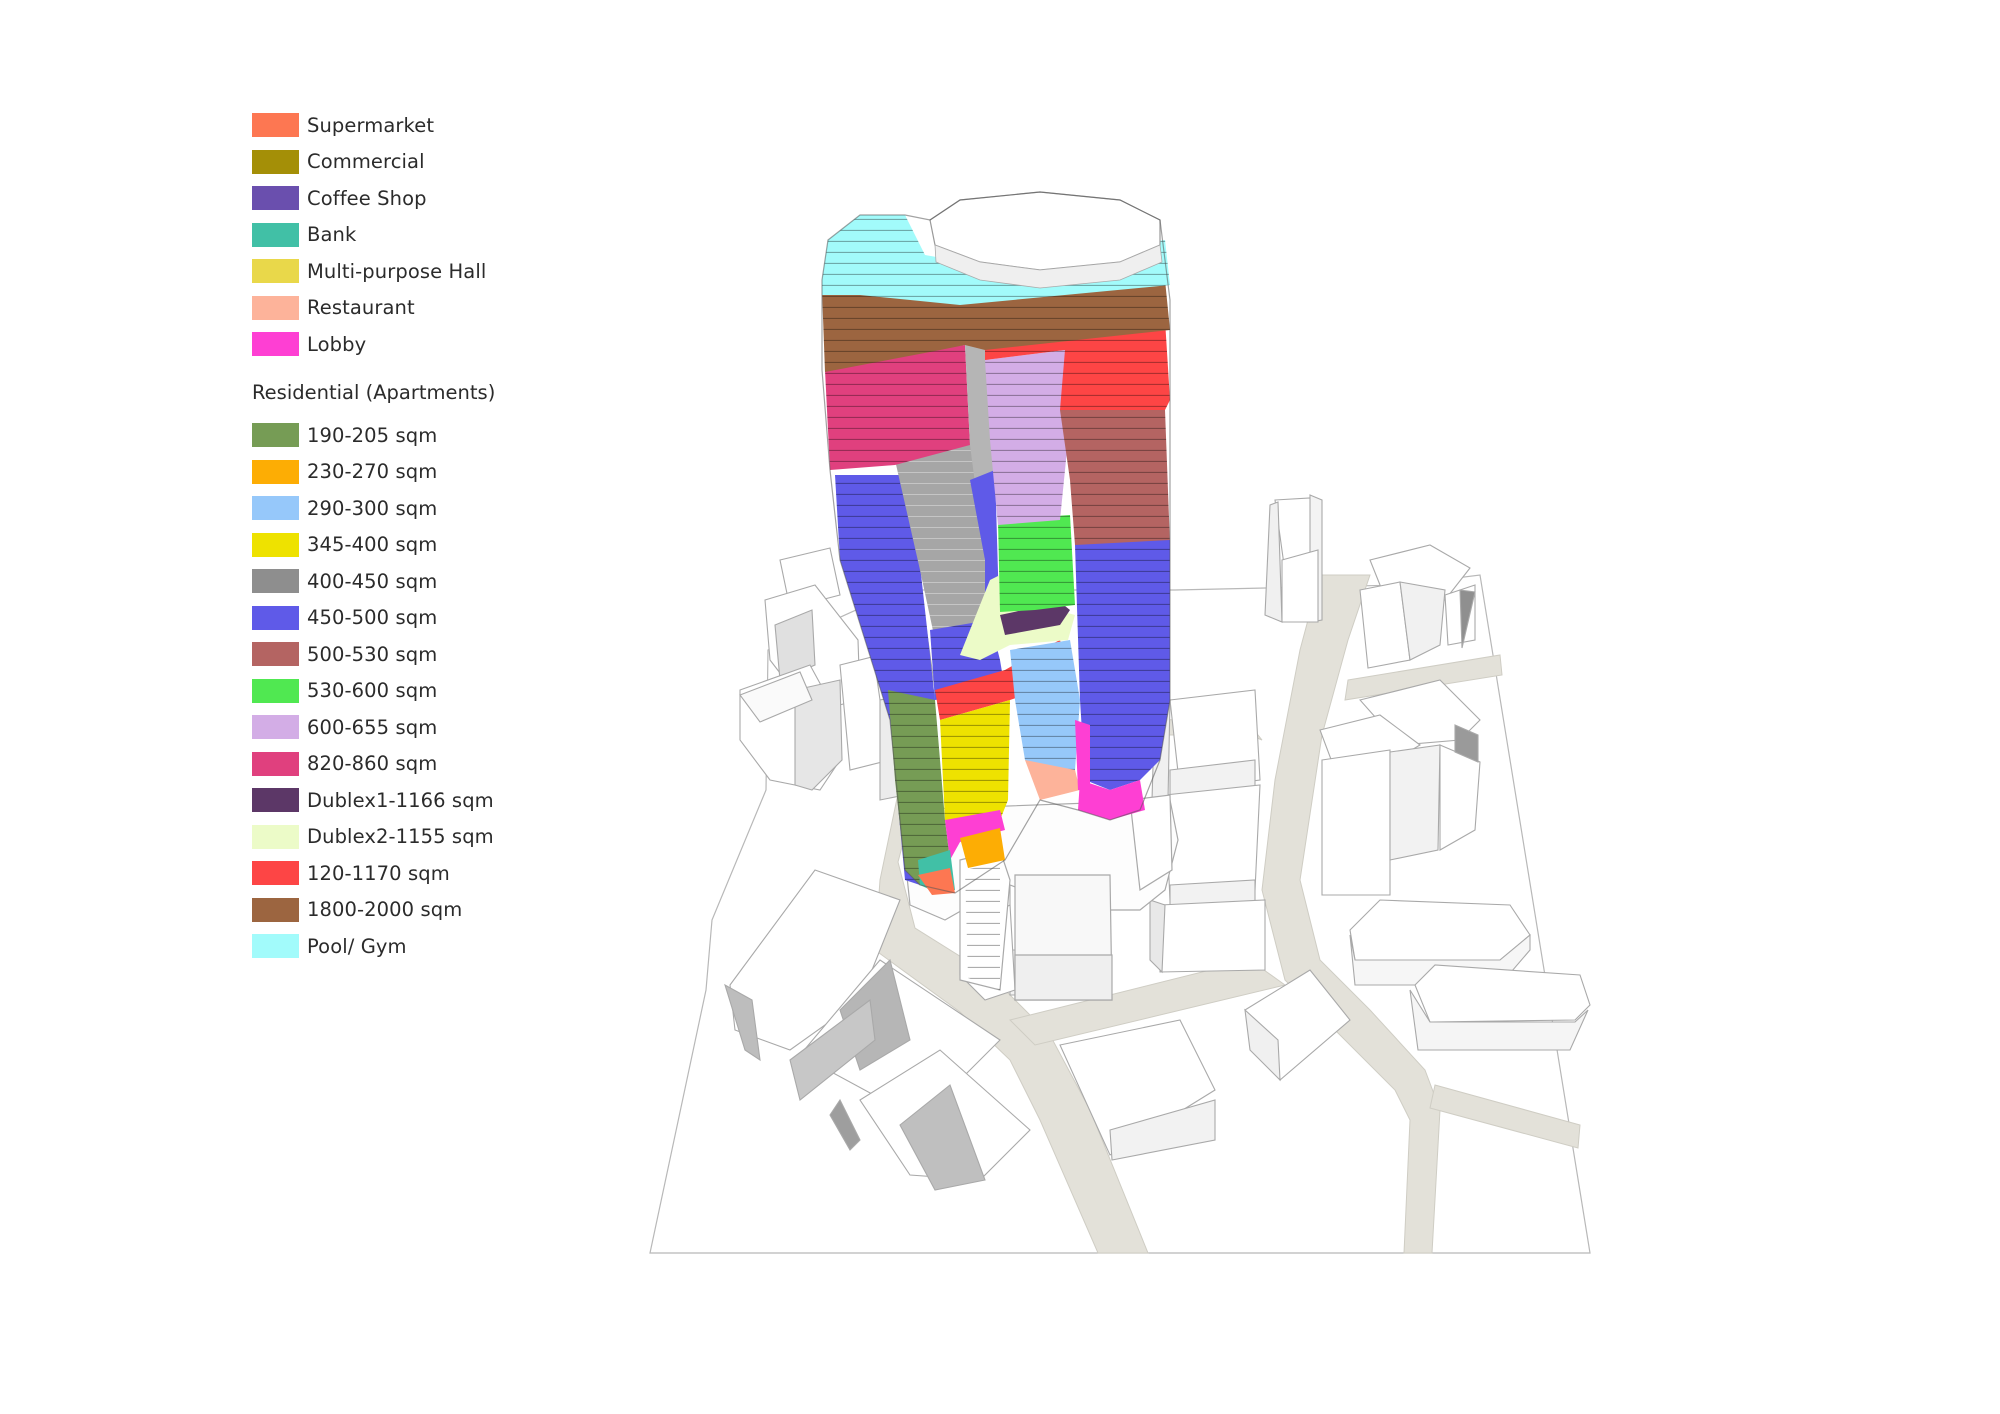  I want to click on legend-item-190-205: 190-205 sqm, so click(422, 435).